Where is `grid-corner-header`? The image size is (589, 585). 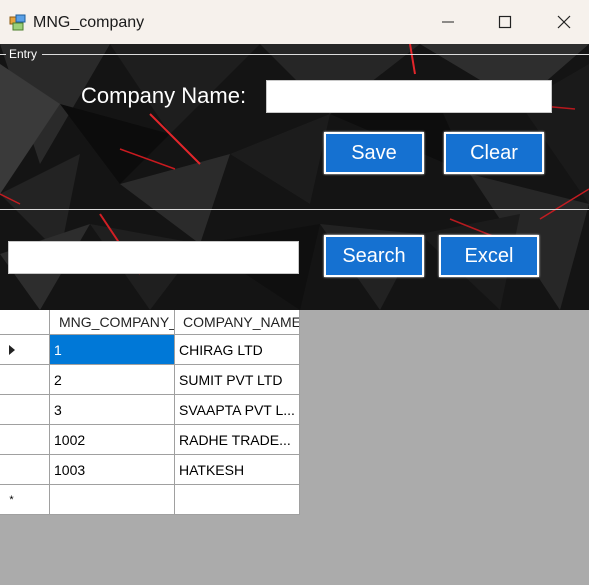 grid-corner-header is located at coordinates (25, 322).